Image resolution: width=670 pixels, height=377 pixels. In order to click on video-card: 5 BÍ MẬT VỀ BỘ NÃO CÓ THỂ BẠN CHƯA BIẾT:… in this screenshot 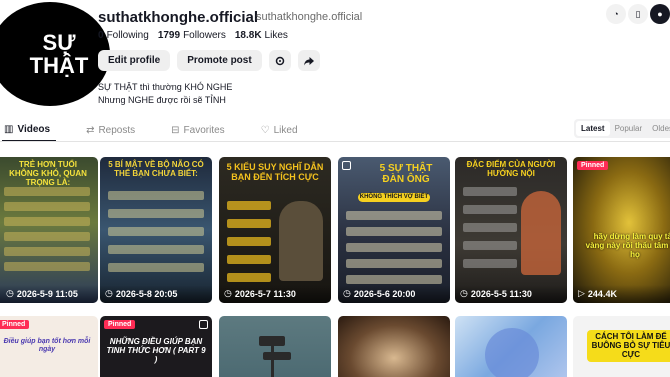, I will do `click(156, 230)`.